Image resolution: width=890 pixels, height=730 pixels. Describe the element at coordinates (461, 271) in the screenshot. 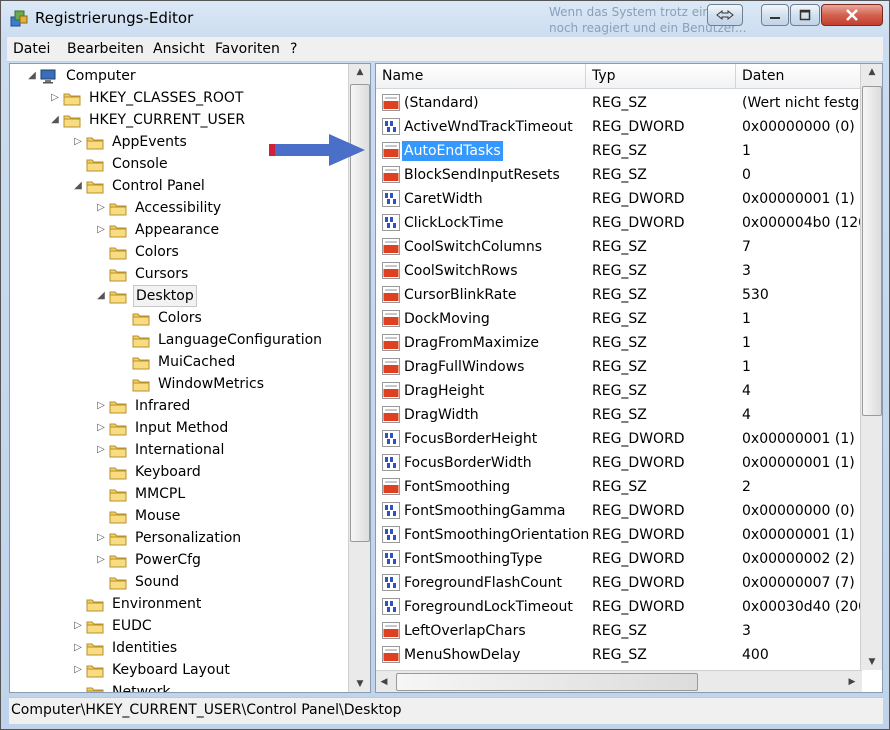

I see `value-name: CoolSwitchRows` at that location.